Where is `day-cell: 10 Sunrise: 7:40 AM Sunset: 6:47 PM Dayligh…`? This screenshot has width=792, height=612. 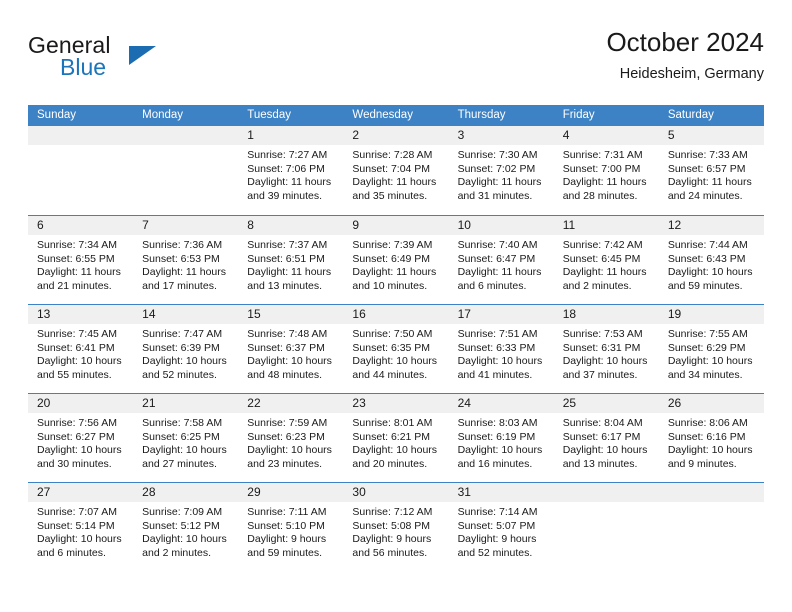
day-cell: 10 Sunrise: 7:40 AM Sunset: 6:47 PM Dayligh… is located at coordinates (501, 260).